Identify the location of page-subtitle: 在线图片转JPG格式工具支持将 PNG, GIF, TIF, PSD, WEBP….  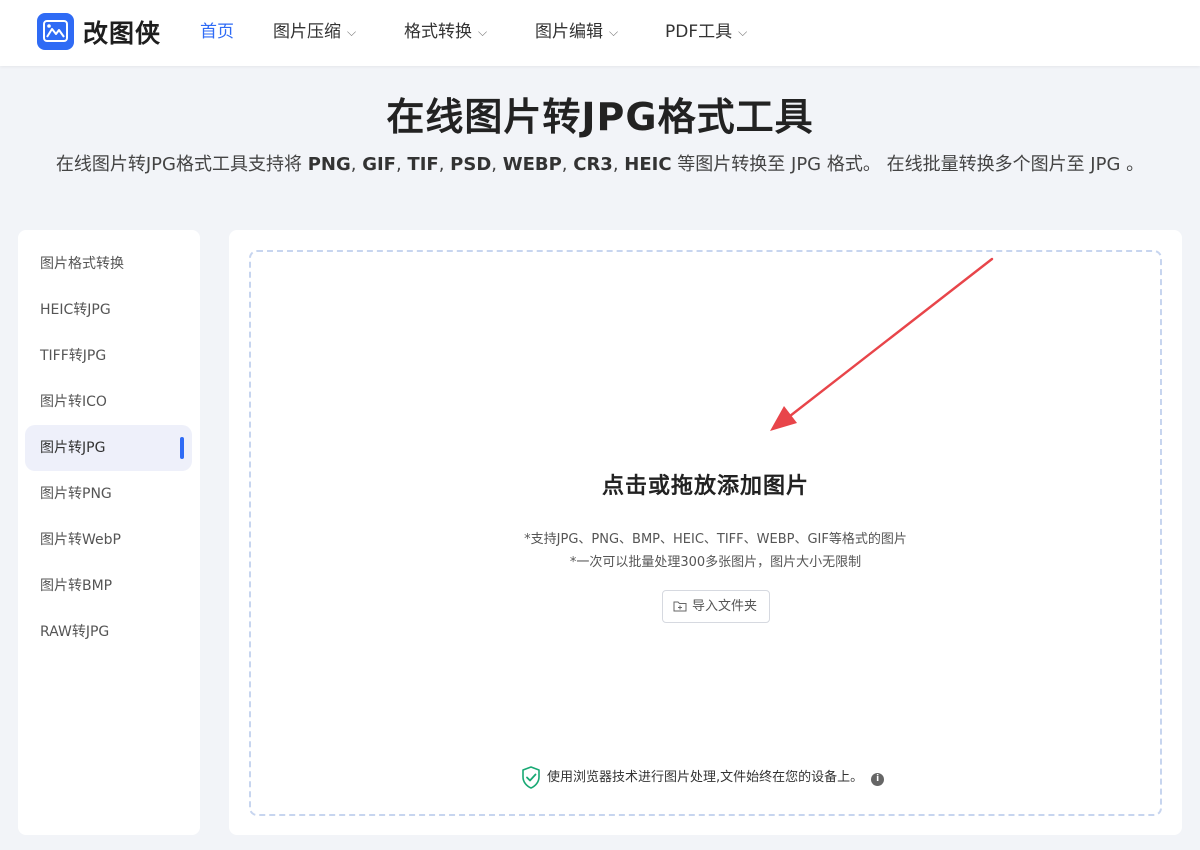
(600, 163).